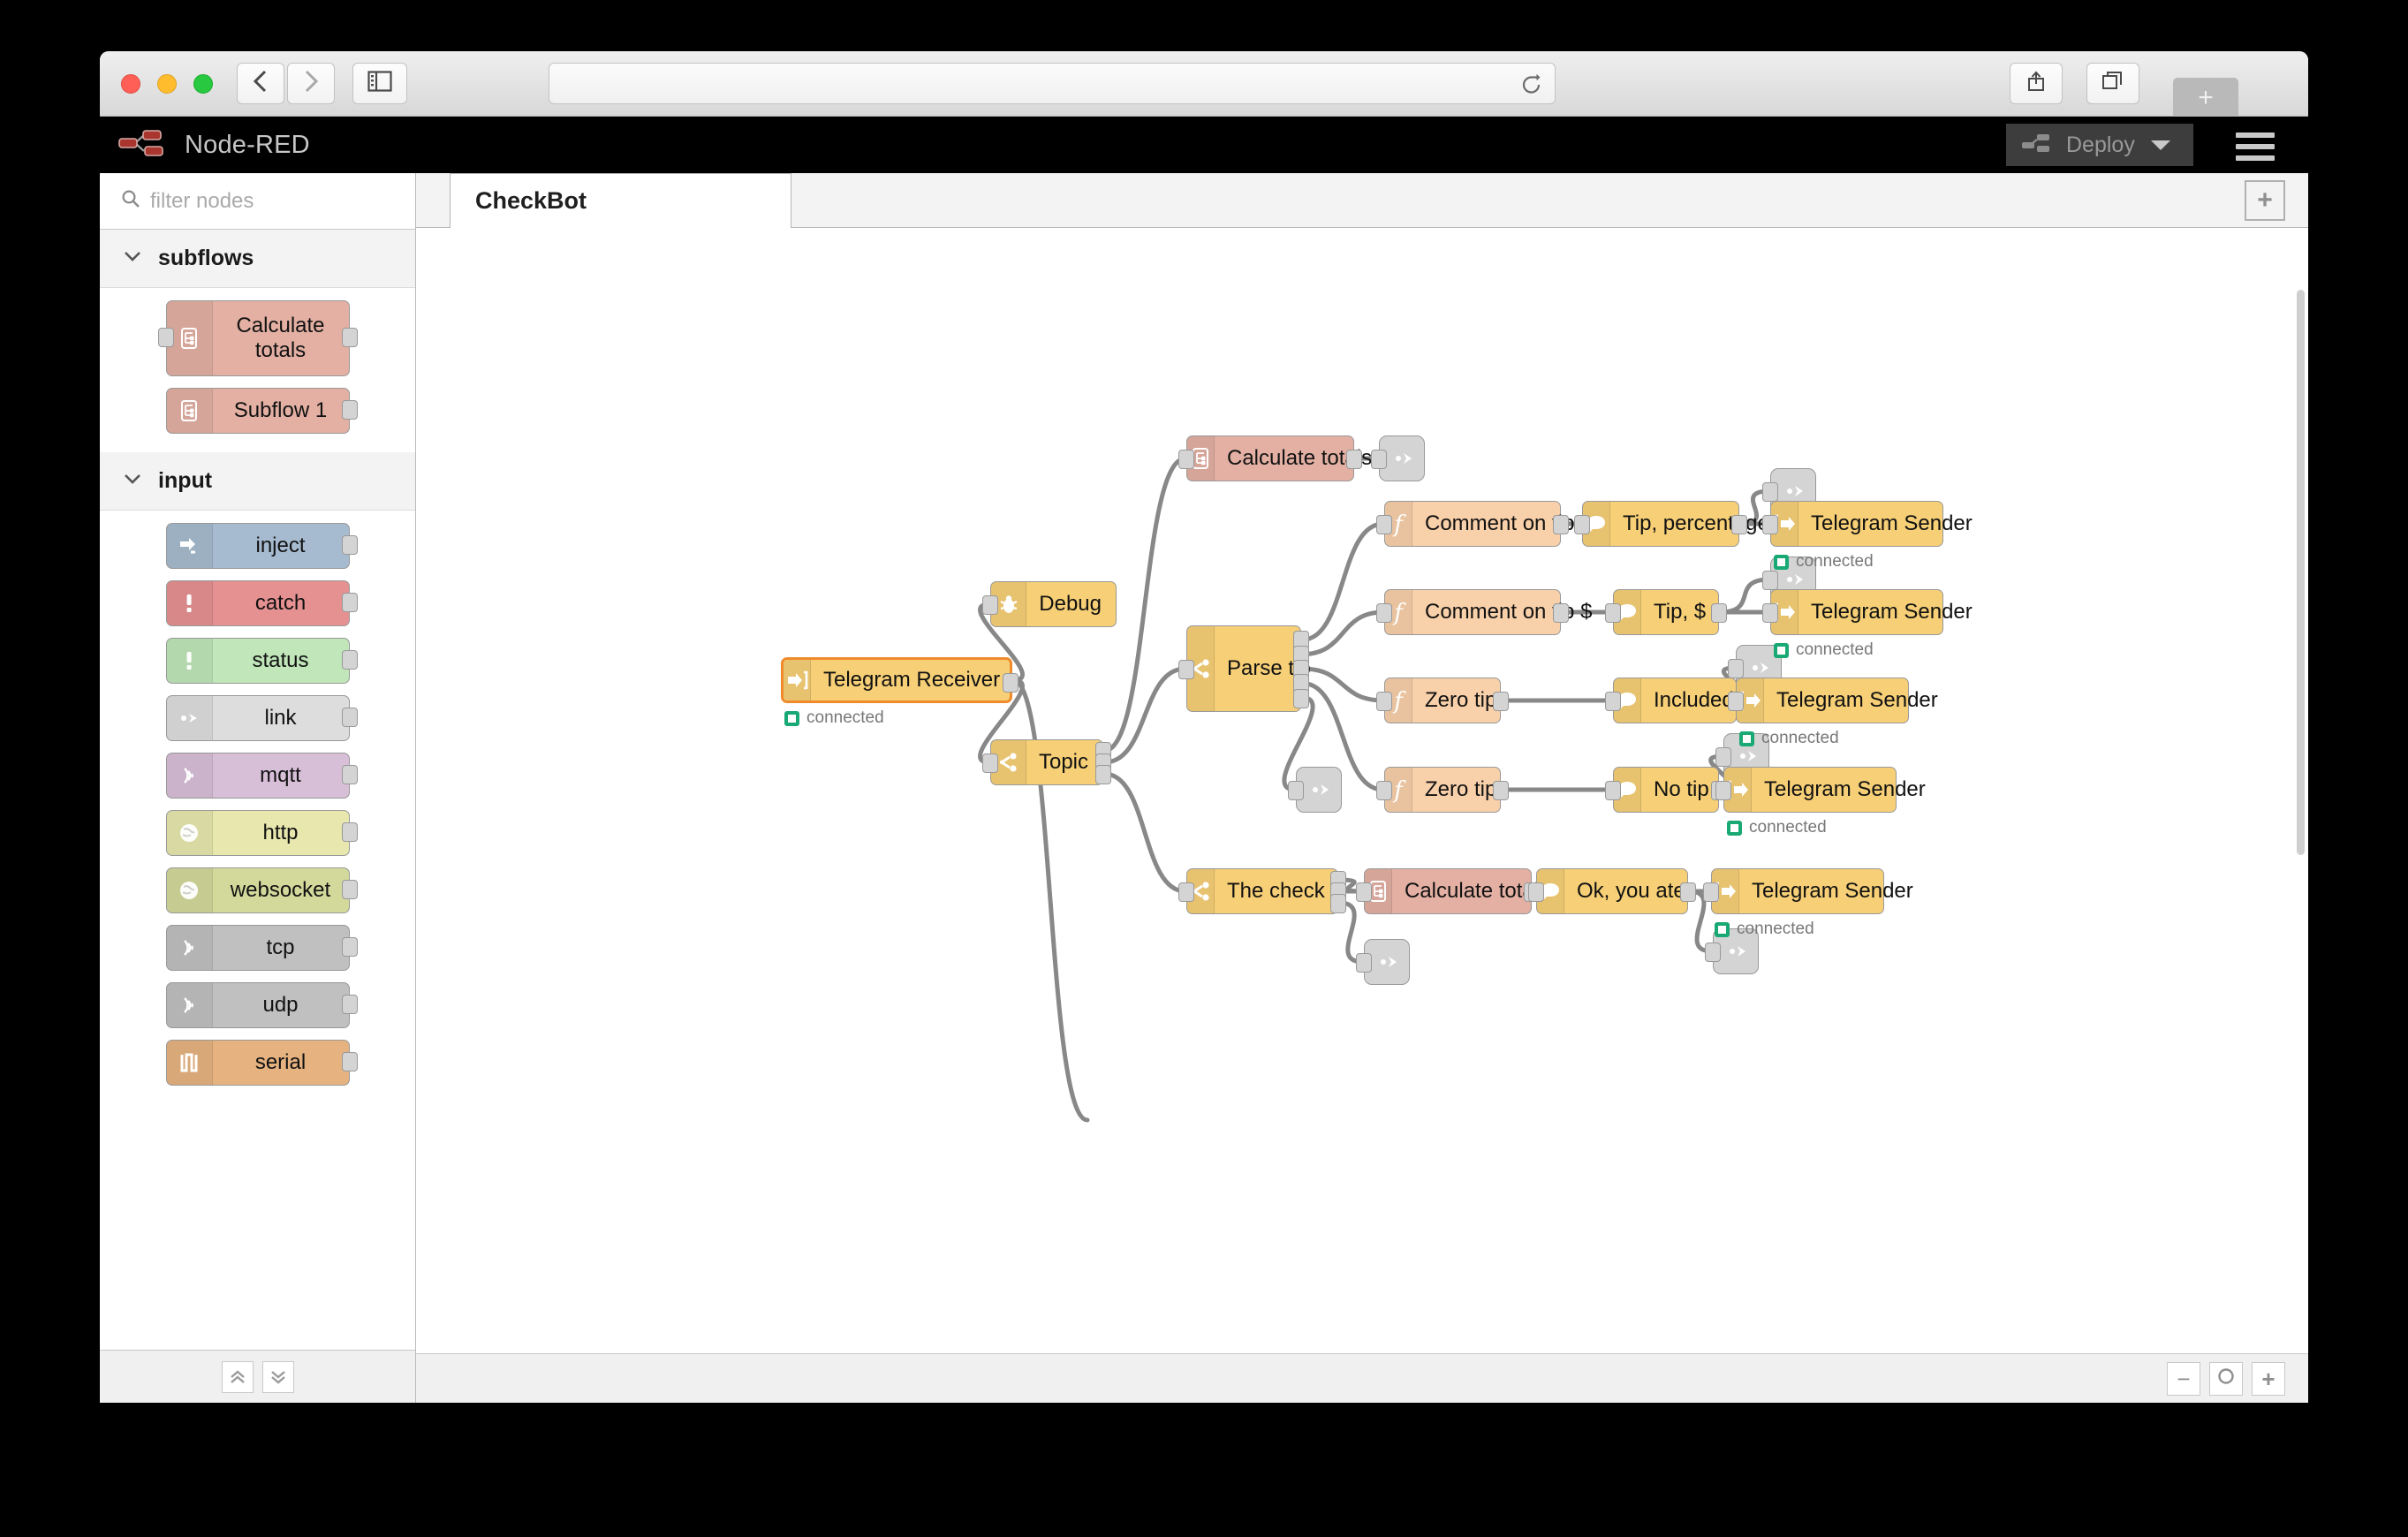  I want to click on canvas-scrollbar-vertical, so click(2301, 572).